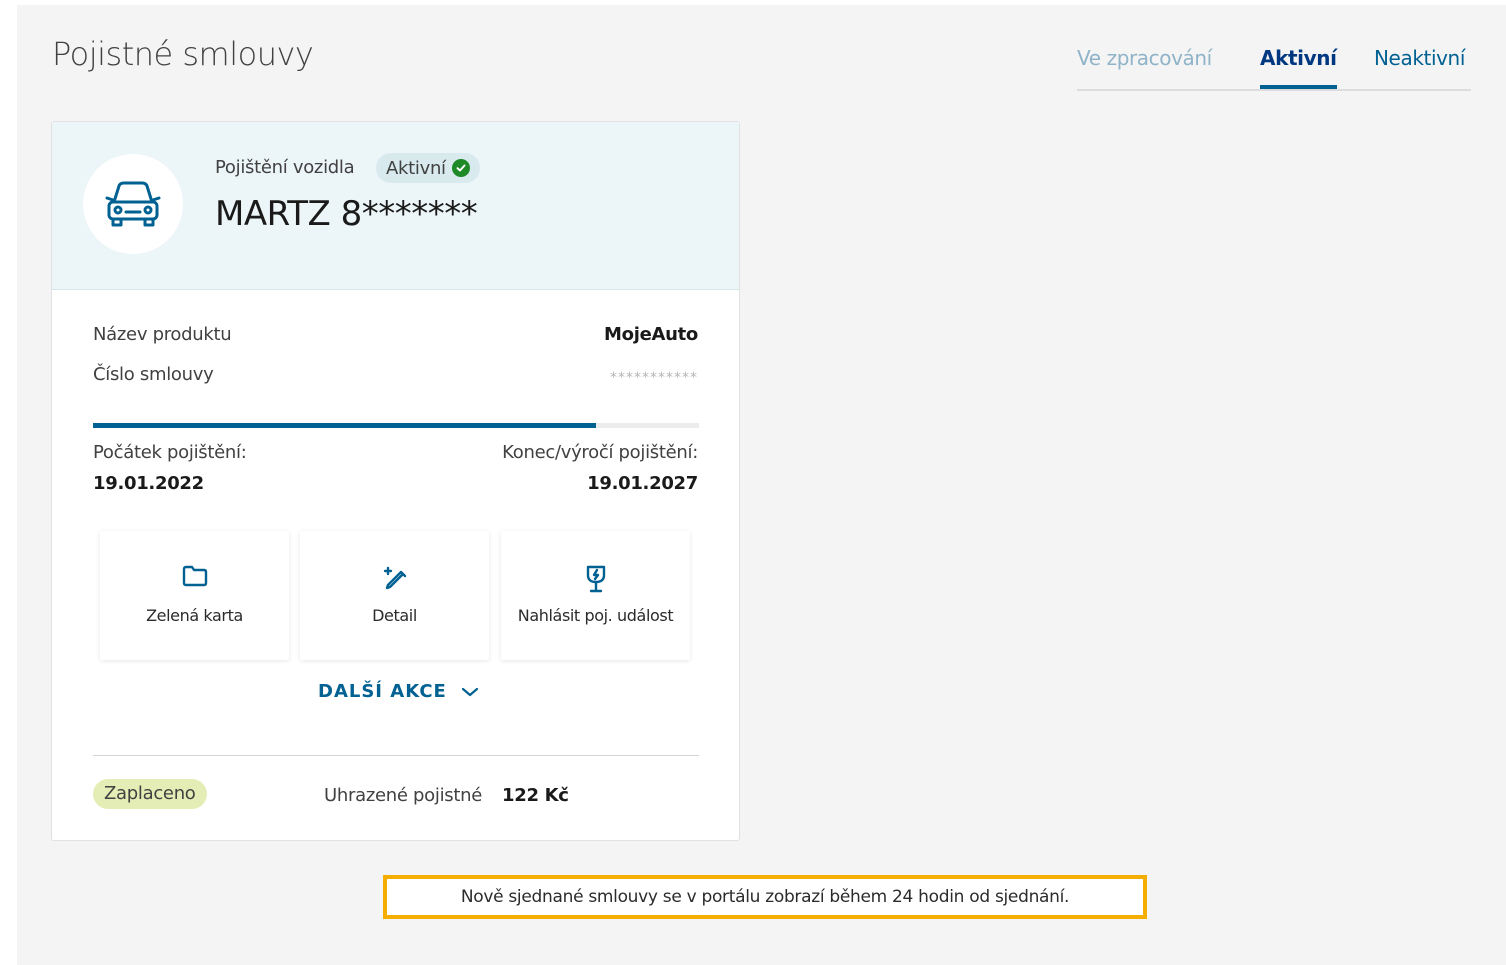 This screenshot has width=1506, height=965. What do you see at coordinates (654, 378) in the screenshot?
I see `contract-number-value: ***********` at bounding box center [654, 378].